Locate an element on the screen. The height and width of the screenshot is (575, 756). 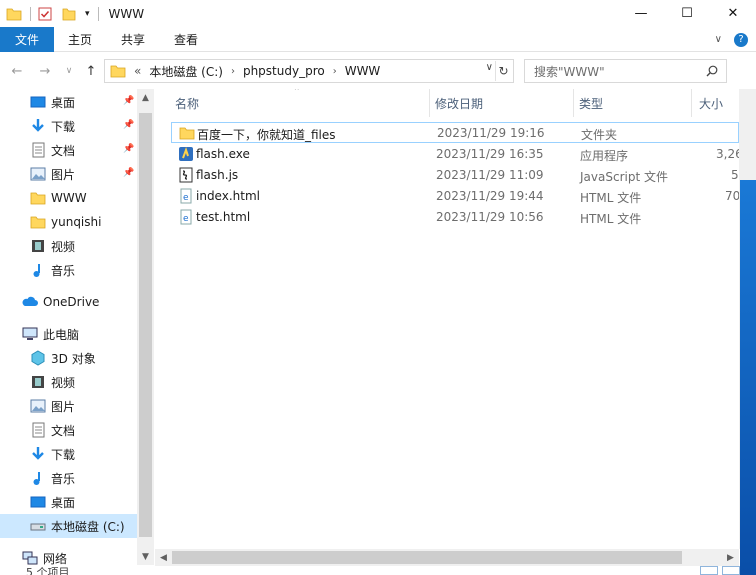
tab-share: 共享 is located at coordinates (133, 39).